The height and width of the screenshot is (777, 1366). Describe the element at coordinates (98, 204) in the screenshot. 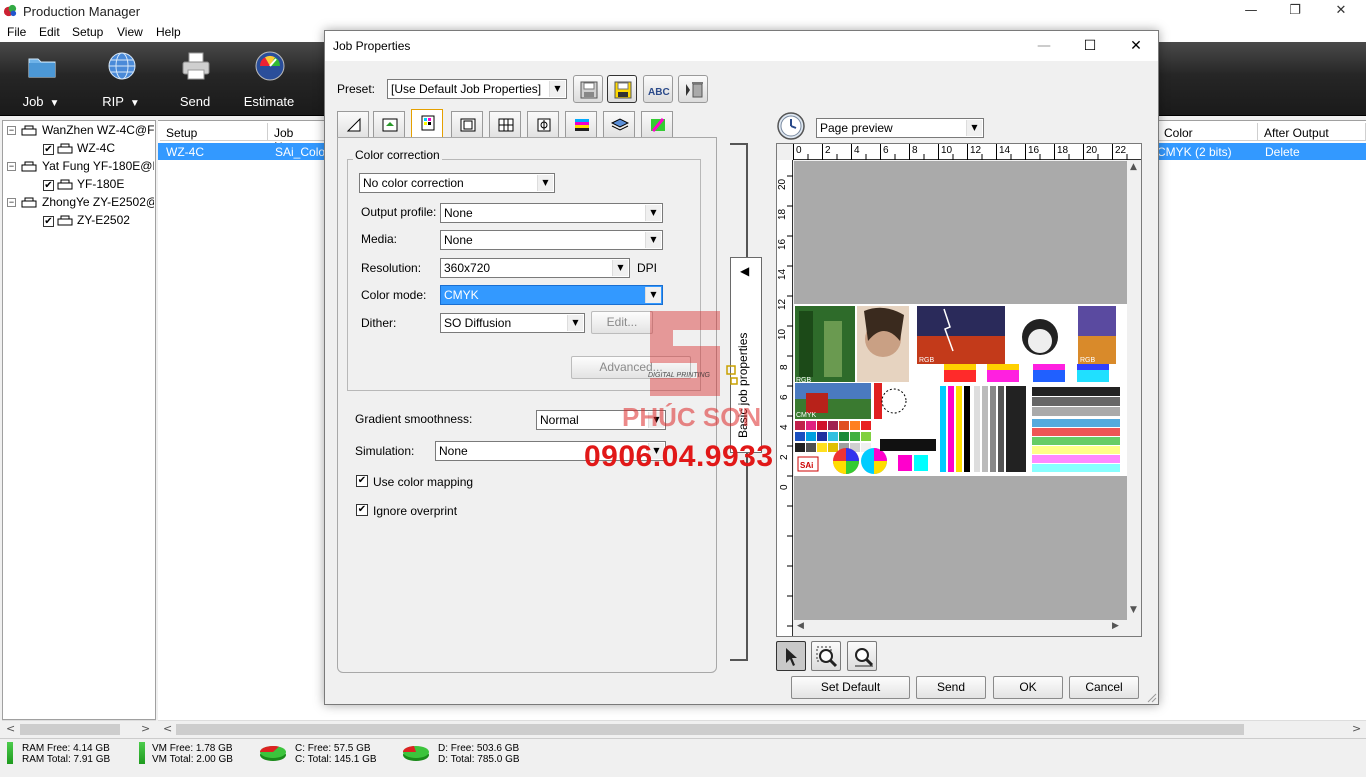

I see `tree-printer-zhongye: ZhongYe ZY-E2502@` at that location.